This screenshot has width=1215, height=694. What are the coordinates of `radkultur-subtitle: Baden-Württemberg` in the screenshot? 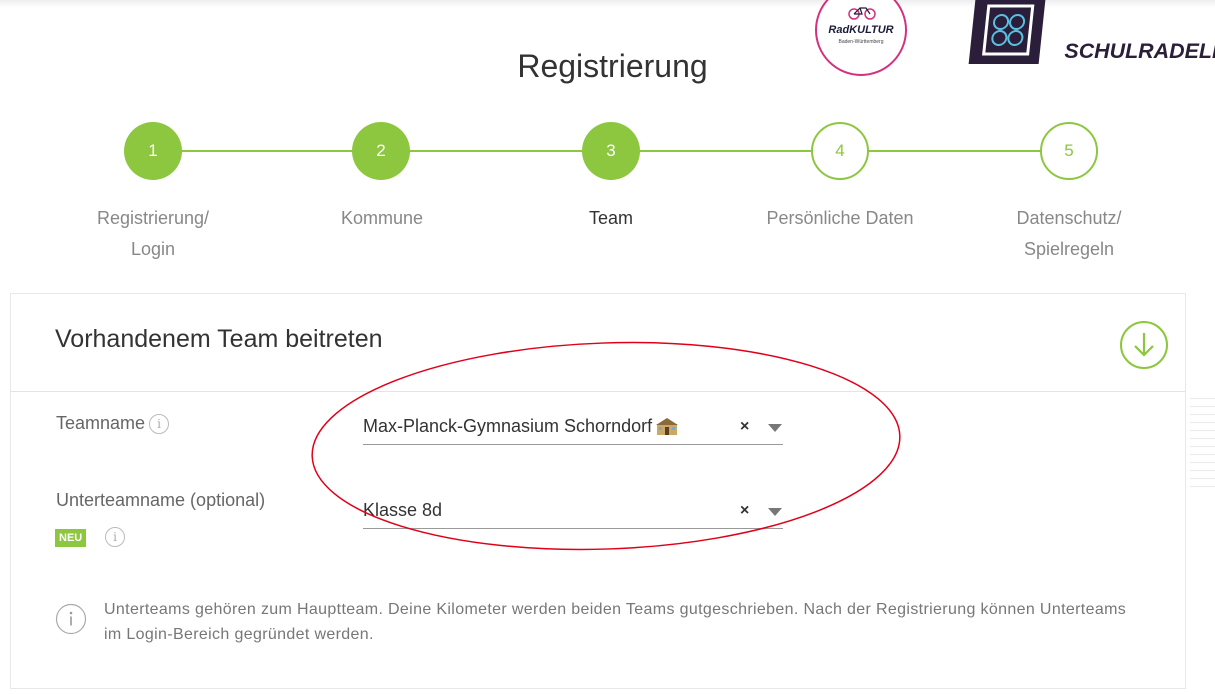 It's located at (861, 42).